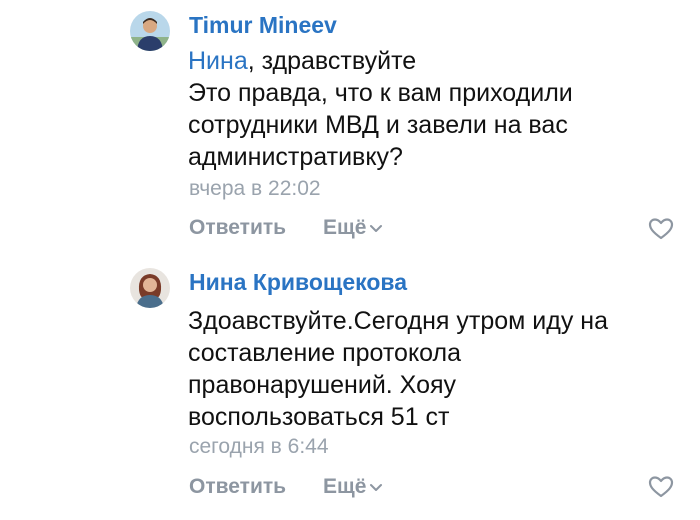 This screenshot has height=520, width=700. I want to click on avatar, so click(150, 288).